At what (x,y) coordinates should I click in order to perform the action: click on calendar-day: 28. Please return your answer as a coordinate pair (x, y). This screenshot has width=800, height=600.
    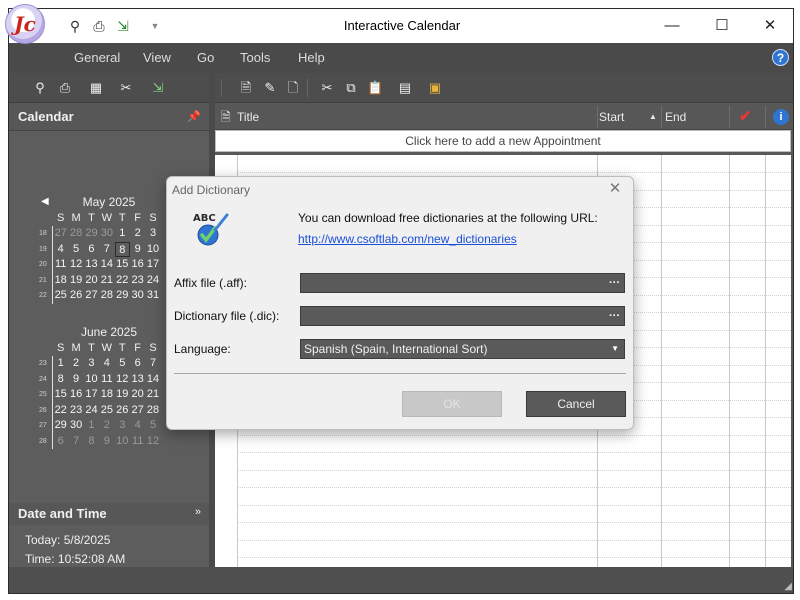
    Looking at the image, I should click on (152, 411).